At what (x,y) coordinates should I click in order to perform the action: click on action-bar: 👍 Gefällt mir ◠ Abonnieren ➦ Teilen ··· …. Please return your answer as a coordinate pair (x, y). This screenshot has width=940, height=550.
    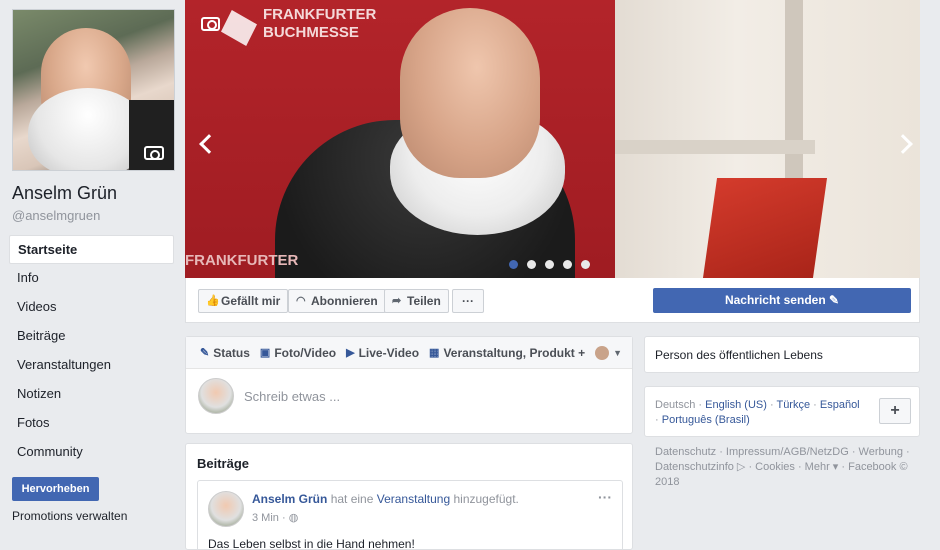
    Looking at the image, I should click on (552, 300).